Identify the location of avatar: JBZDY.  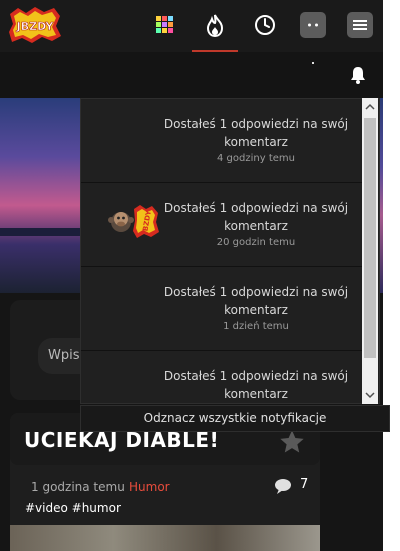
(133, 222).